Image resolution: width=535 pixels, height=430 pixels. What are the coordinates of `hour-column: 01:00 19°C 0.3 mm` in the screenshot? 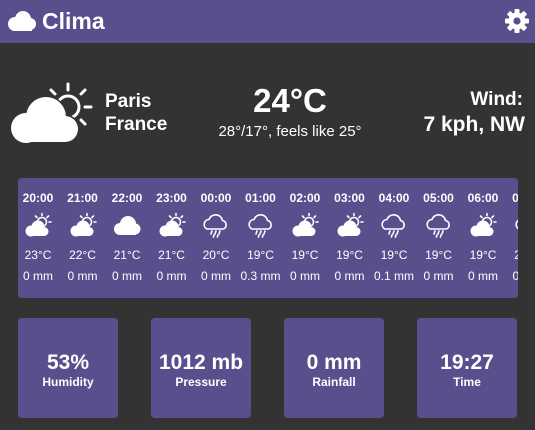 It's located at (260, 233).